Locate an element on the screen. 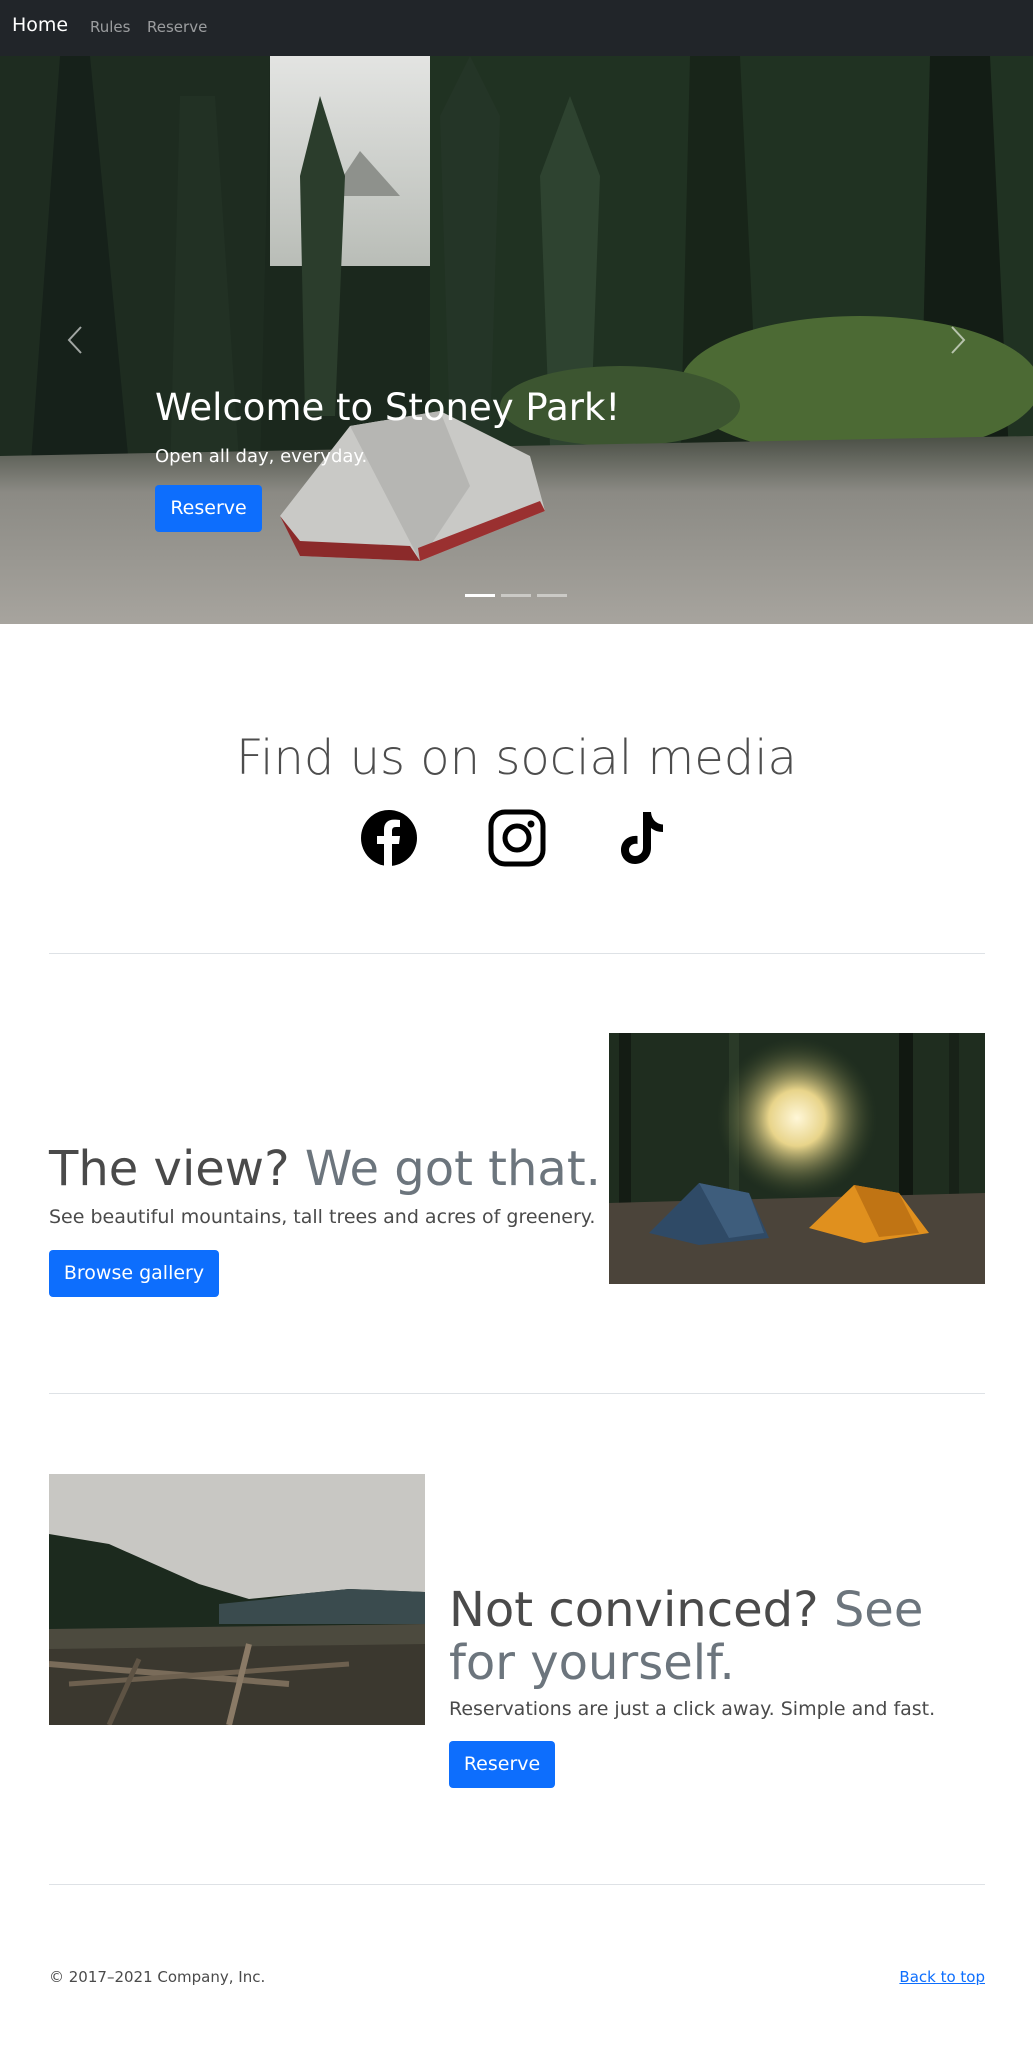  top-navbar: Home Rules Reserve is located at coordinates (516, 28).